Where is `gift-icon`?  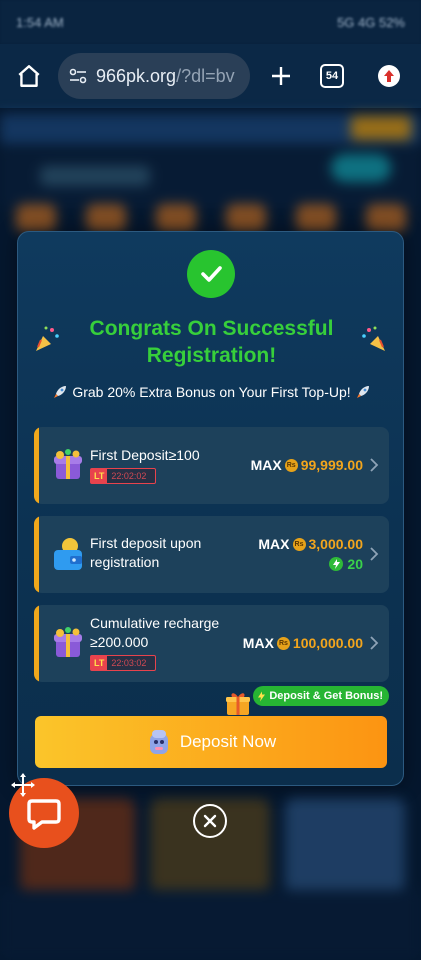
gift-icon is located at coordinates (238, 704).